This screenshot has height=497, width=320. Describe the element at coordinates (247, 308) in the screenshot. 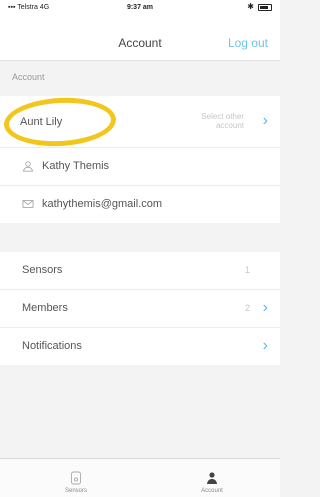

I see `members-count: 2` at that location.